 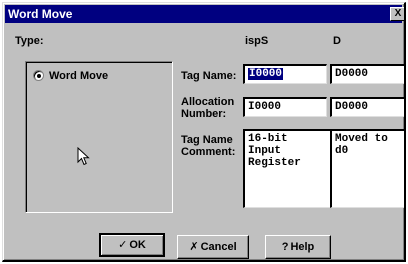 What do you see at coordinates (209, 76) in the screenshot?
I see `tag-name-label: Tag Name:` at bounding box center [209, 76].